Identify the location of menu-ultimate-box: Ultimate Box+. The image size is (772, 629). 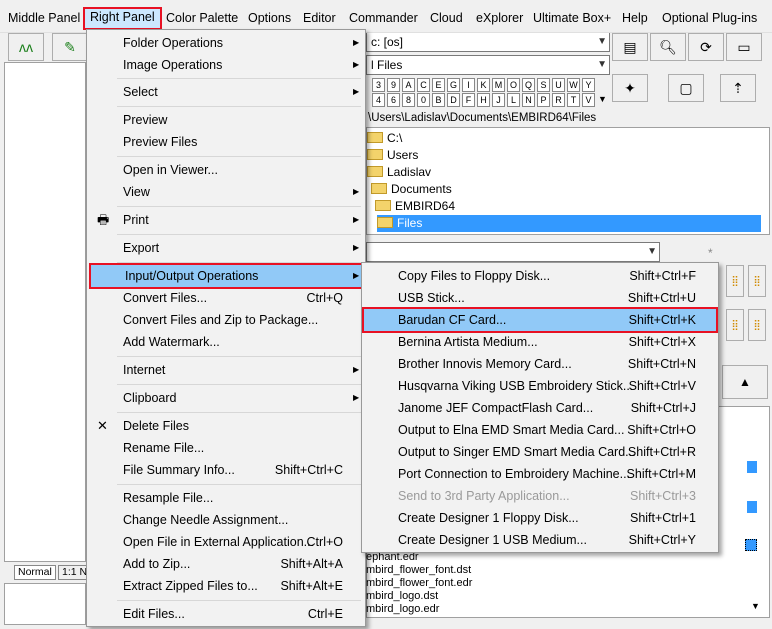
(572, 18).